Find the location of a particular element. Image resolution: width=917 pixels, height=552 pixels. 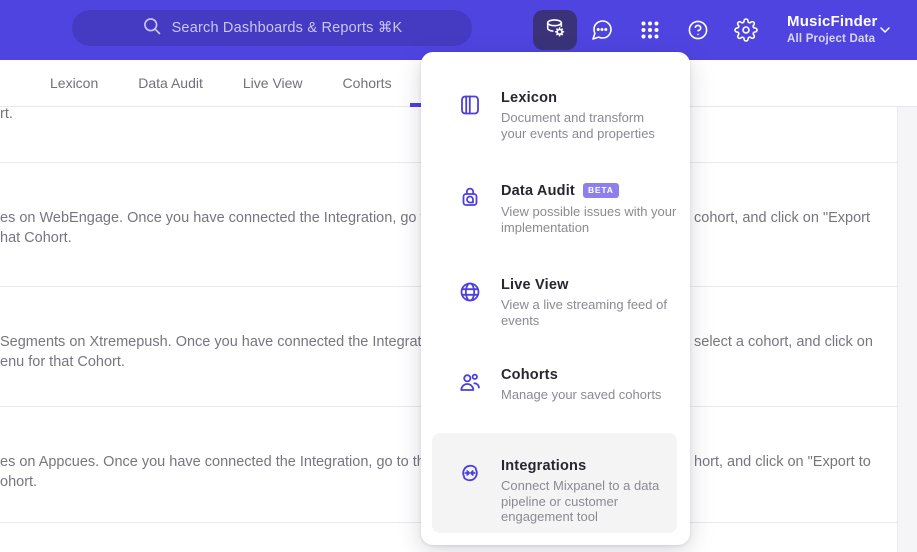

chevron-down-icon is located at coordinates (885, 30).